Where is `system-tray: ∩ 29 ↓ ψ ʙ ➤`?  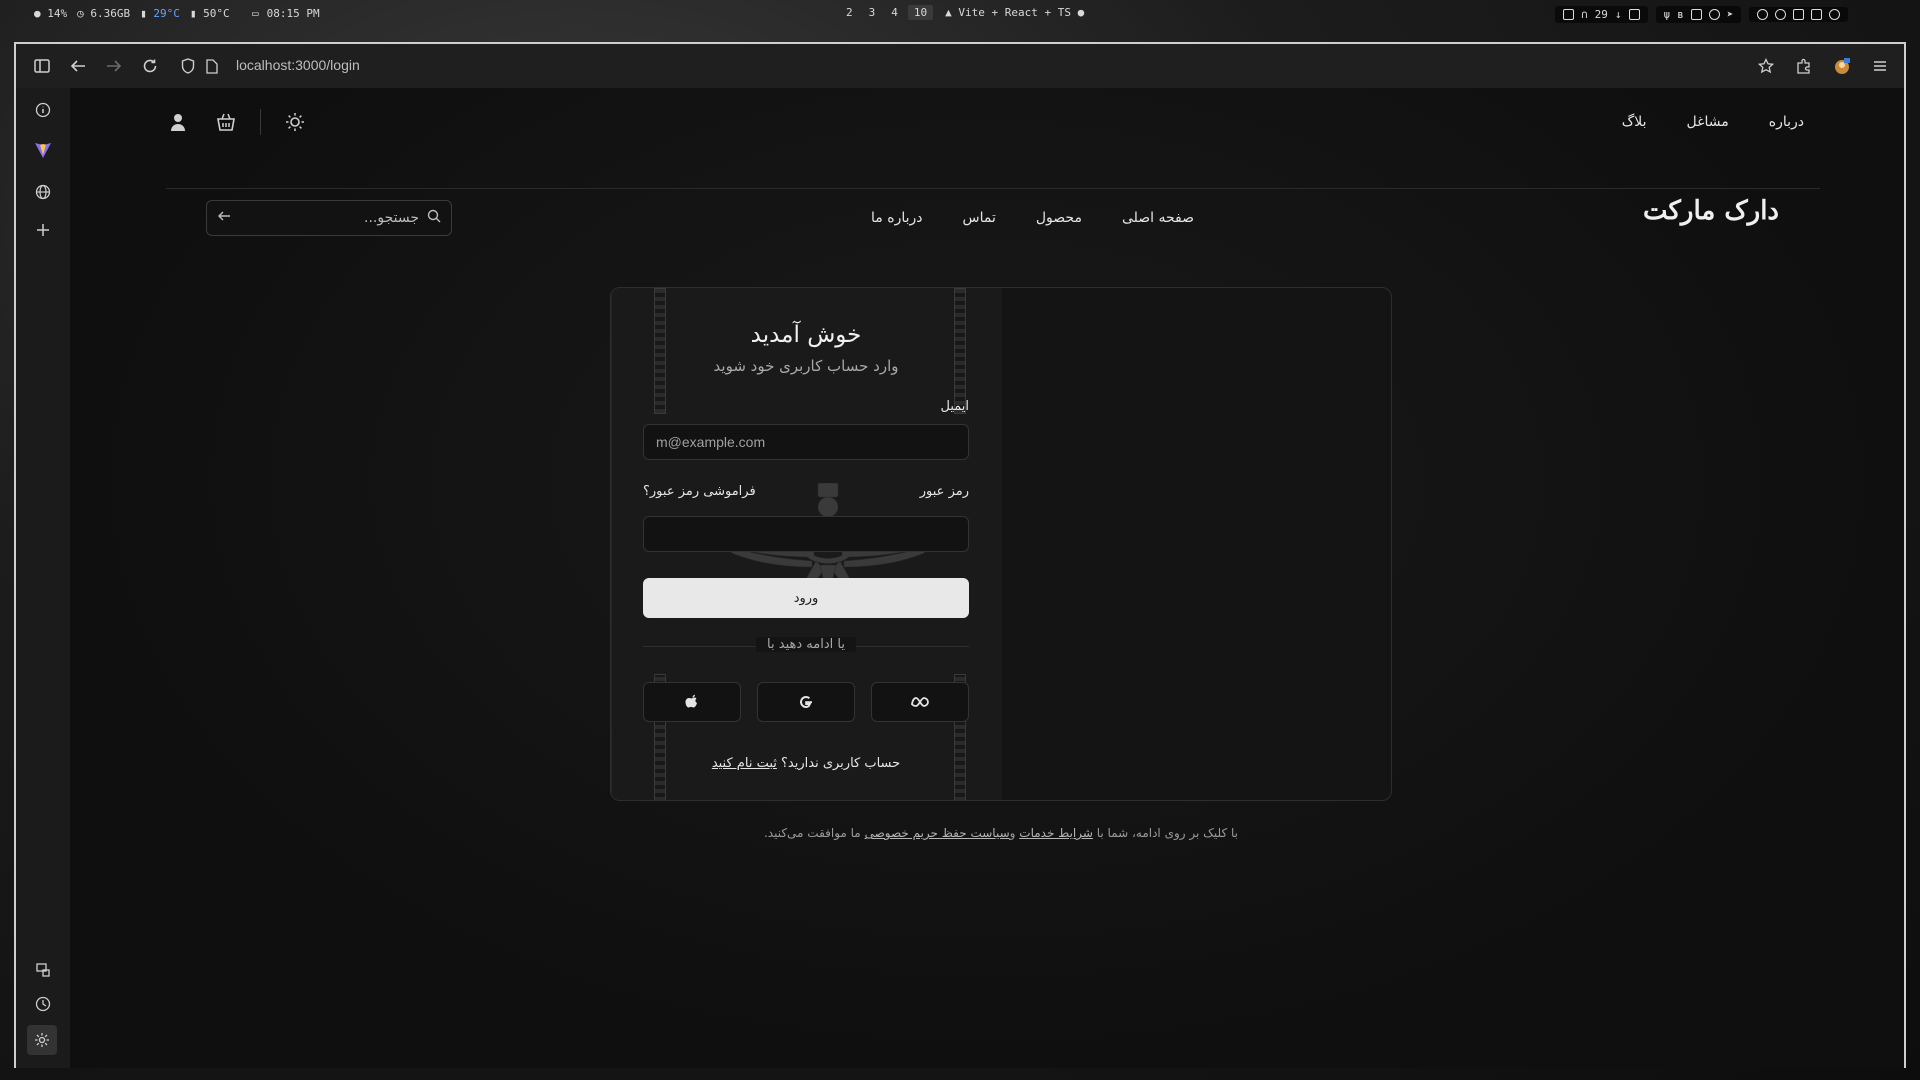 system-tray: ∩ 29 ↓ ψ ʙ ➤ is located at coordinates (1702, 14).